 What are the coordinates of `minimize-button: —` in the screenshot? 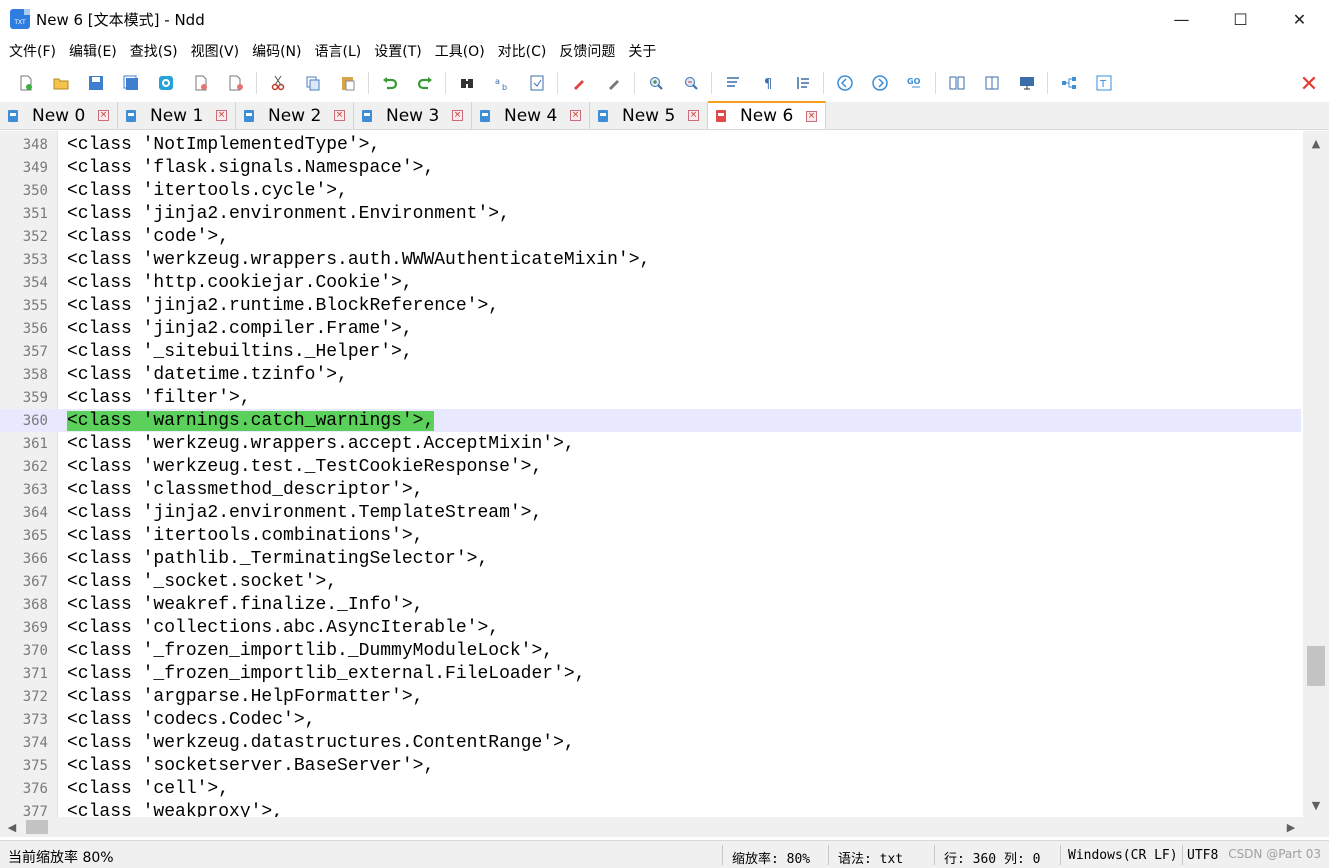 It's located at (1181, 19).